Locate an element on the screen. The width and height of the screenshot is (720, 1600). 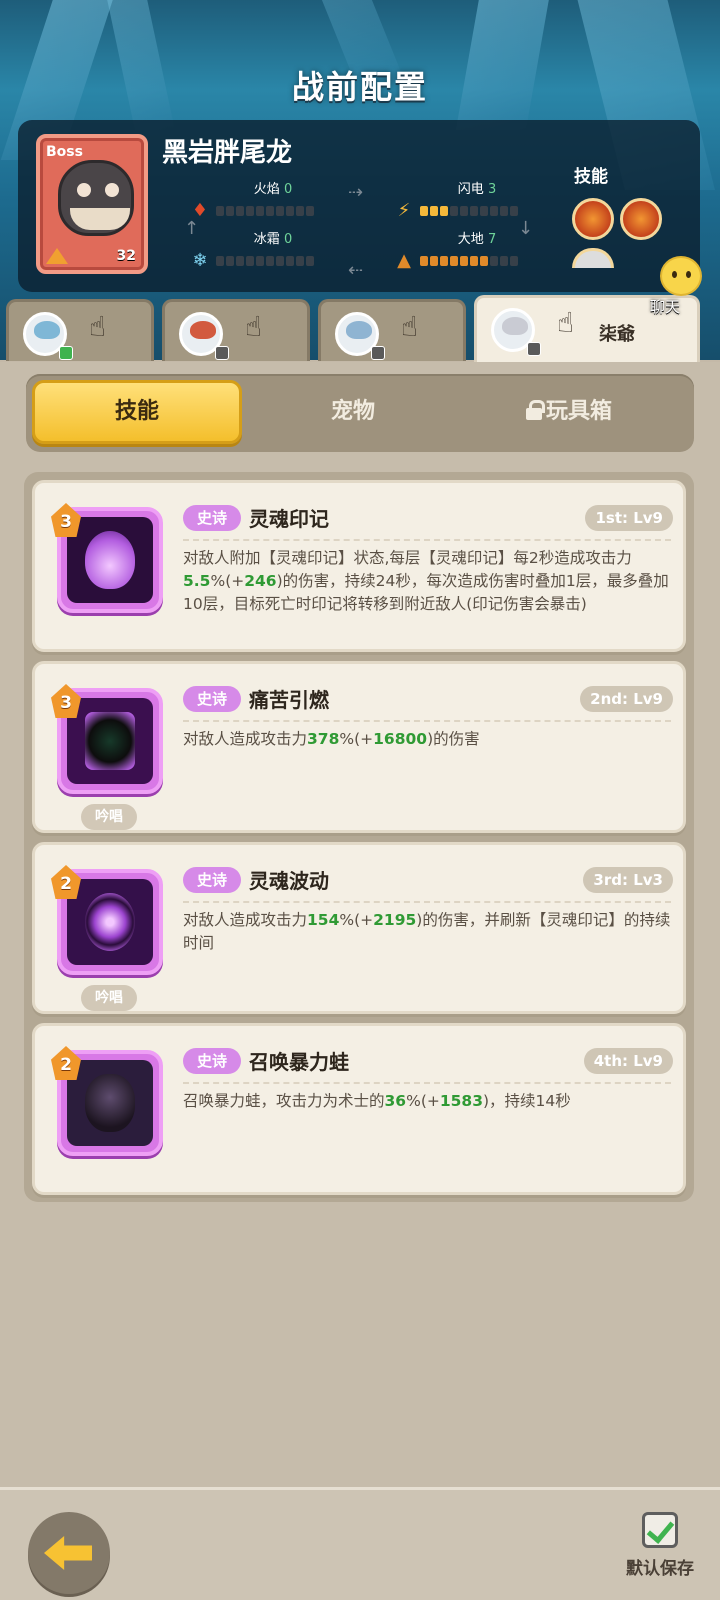
swap-arrow-icon: ⇢ is located at coordinates (356, 192).